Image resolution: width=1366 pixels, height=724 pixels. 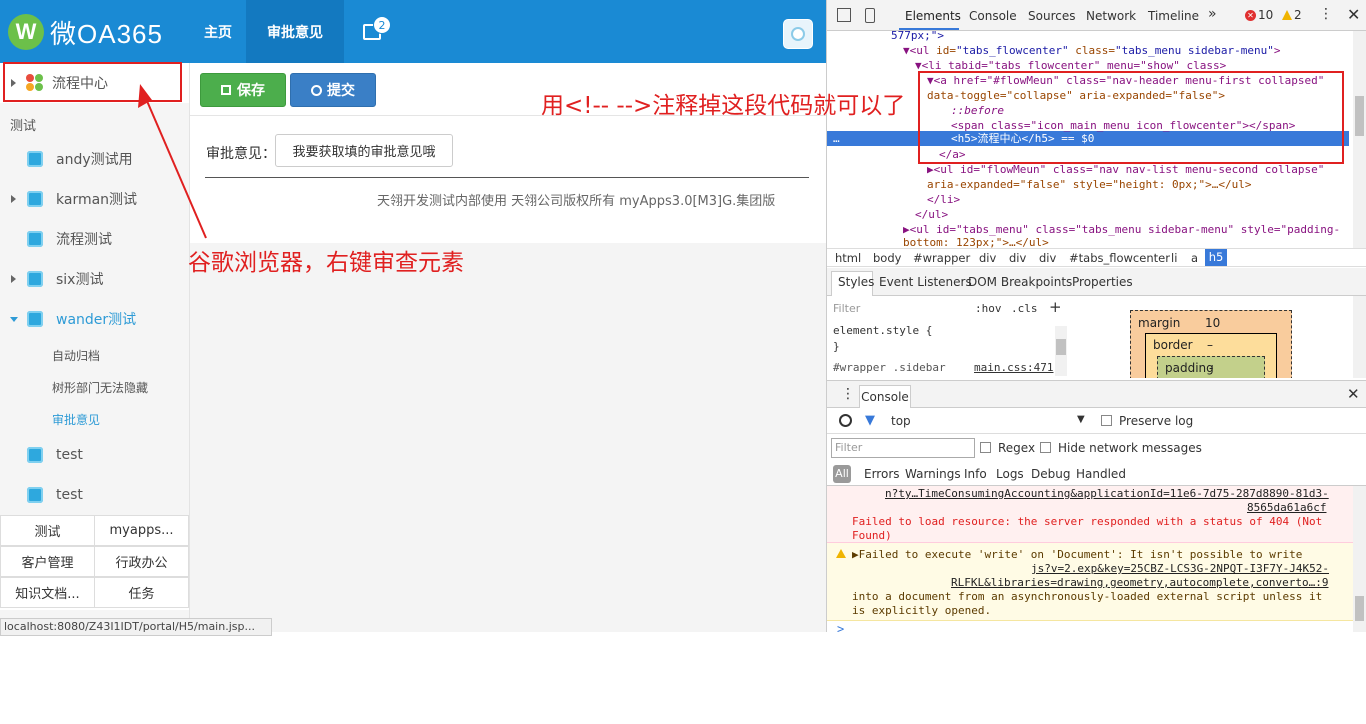 I want to click on grid-item-admin: 行政办公, so click(x=141, y=561).